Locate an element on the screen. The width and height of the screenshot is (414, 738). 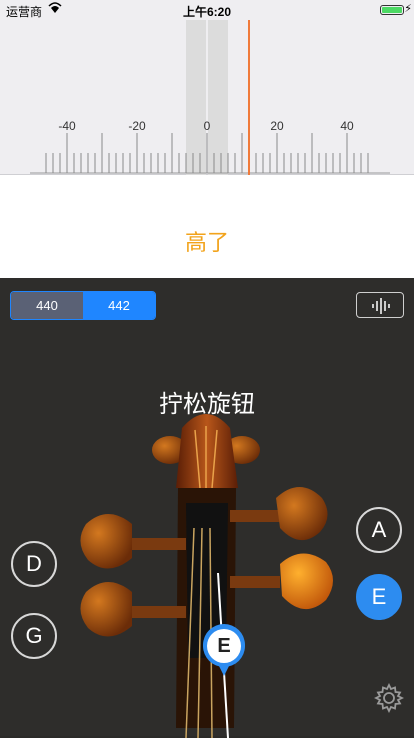
meter-ticks is located at coordinates (207, 153).